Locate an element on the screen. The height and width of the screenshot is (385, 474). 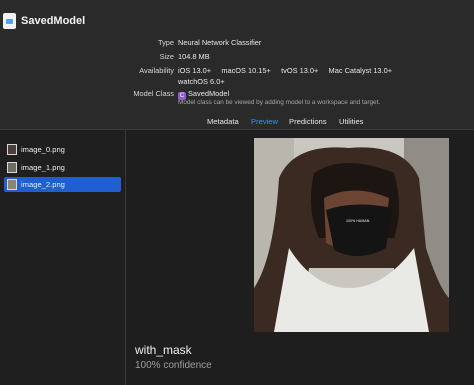
tab-metadata: Metadata is located at coordinates (223, 121).